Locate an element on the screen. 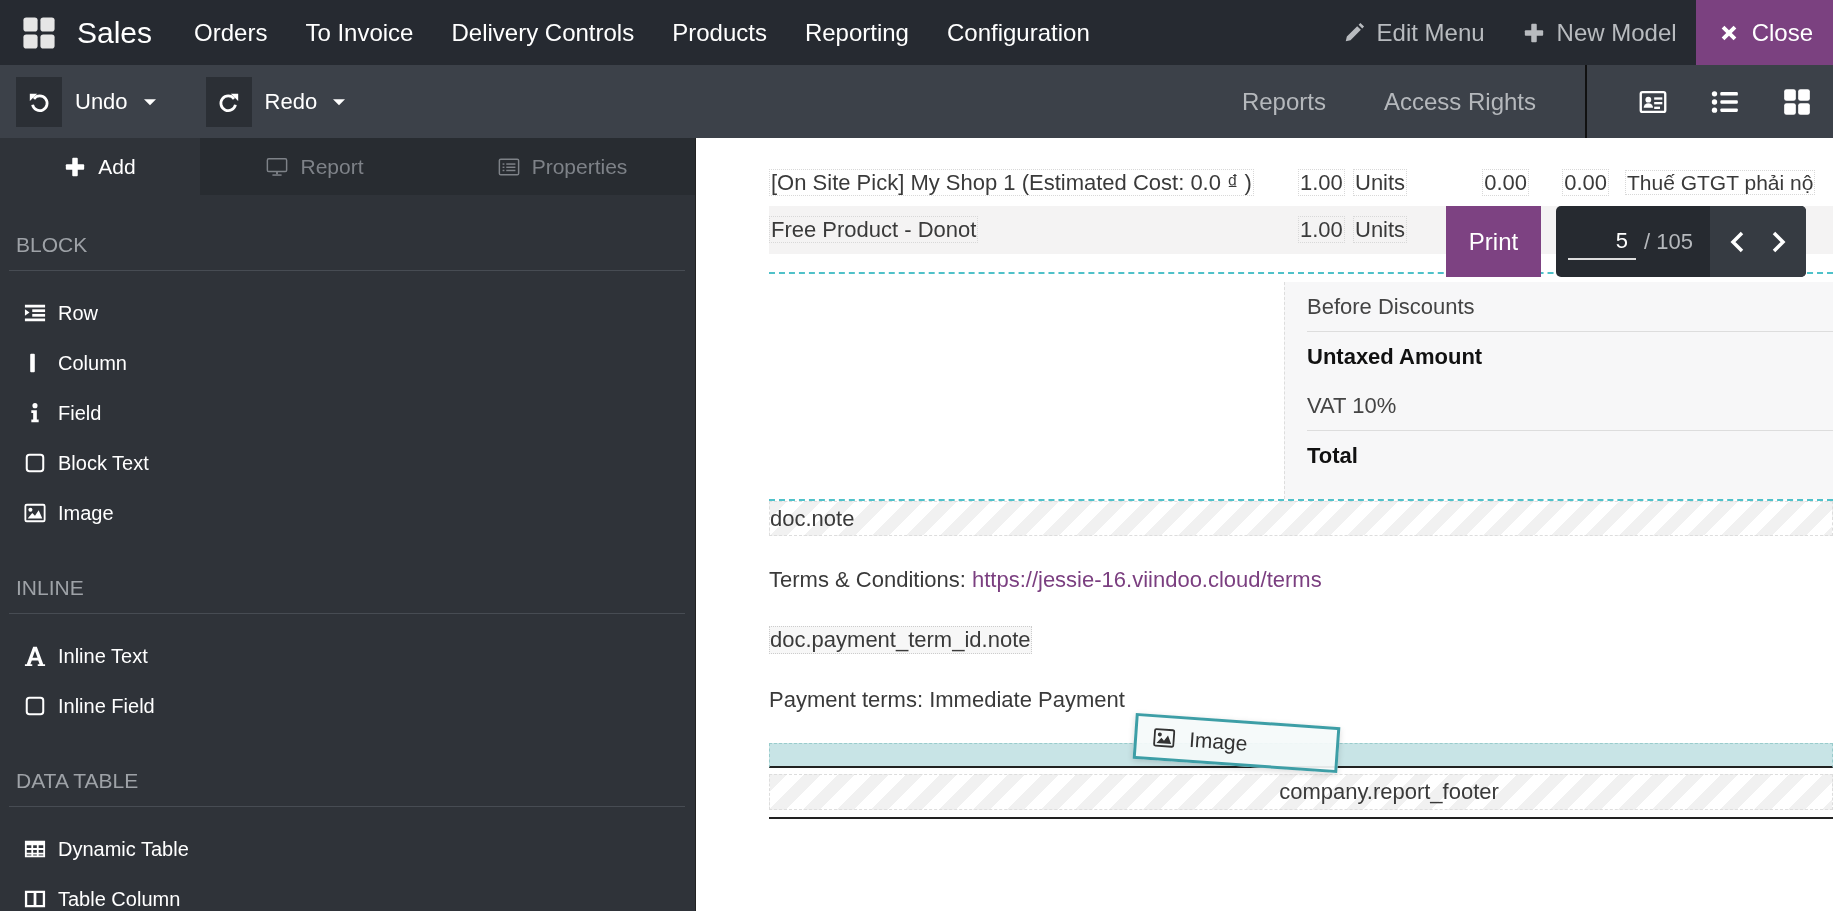  monitor-icon is located at coordinates (277, 166).